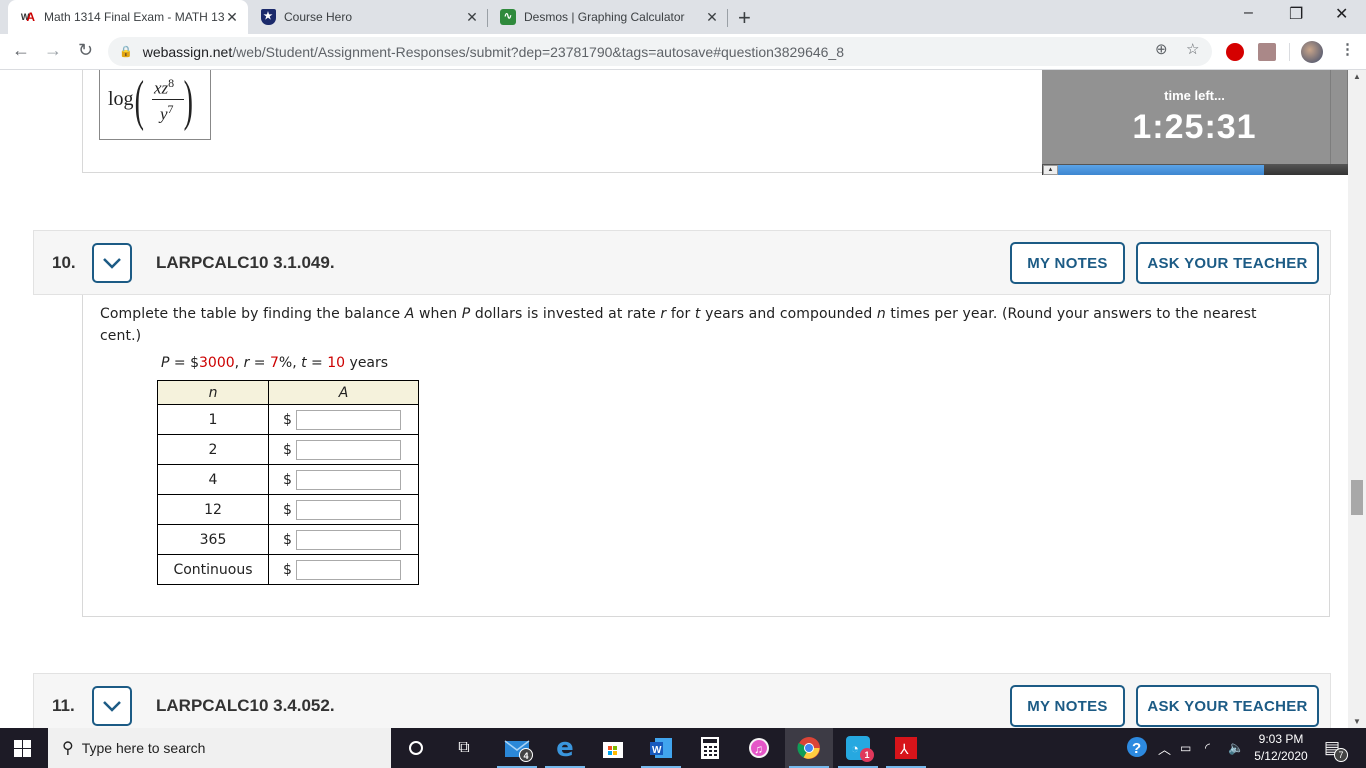  I want to click on n-value: 4, so click(213, 479).